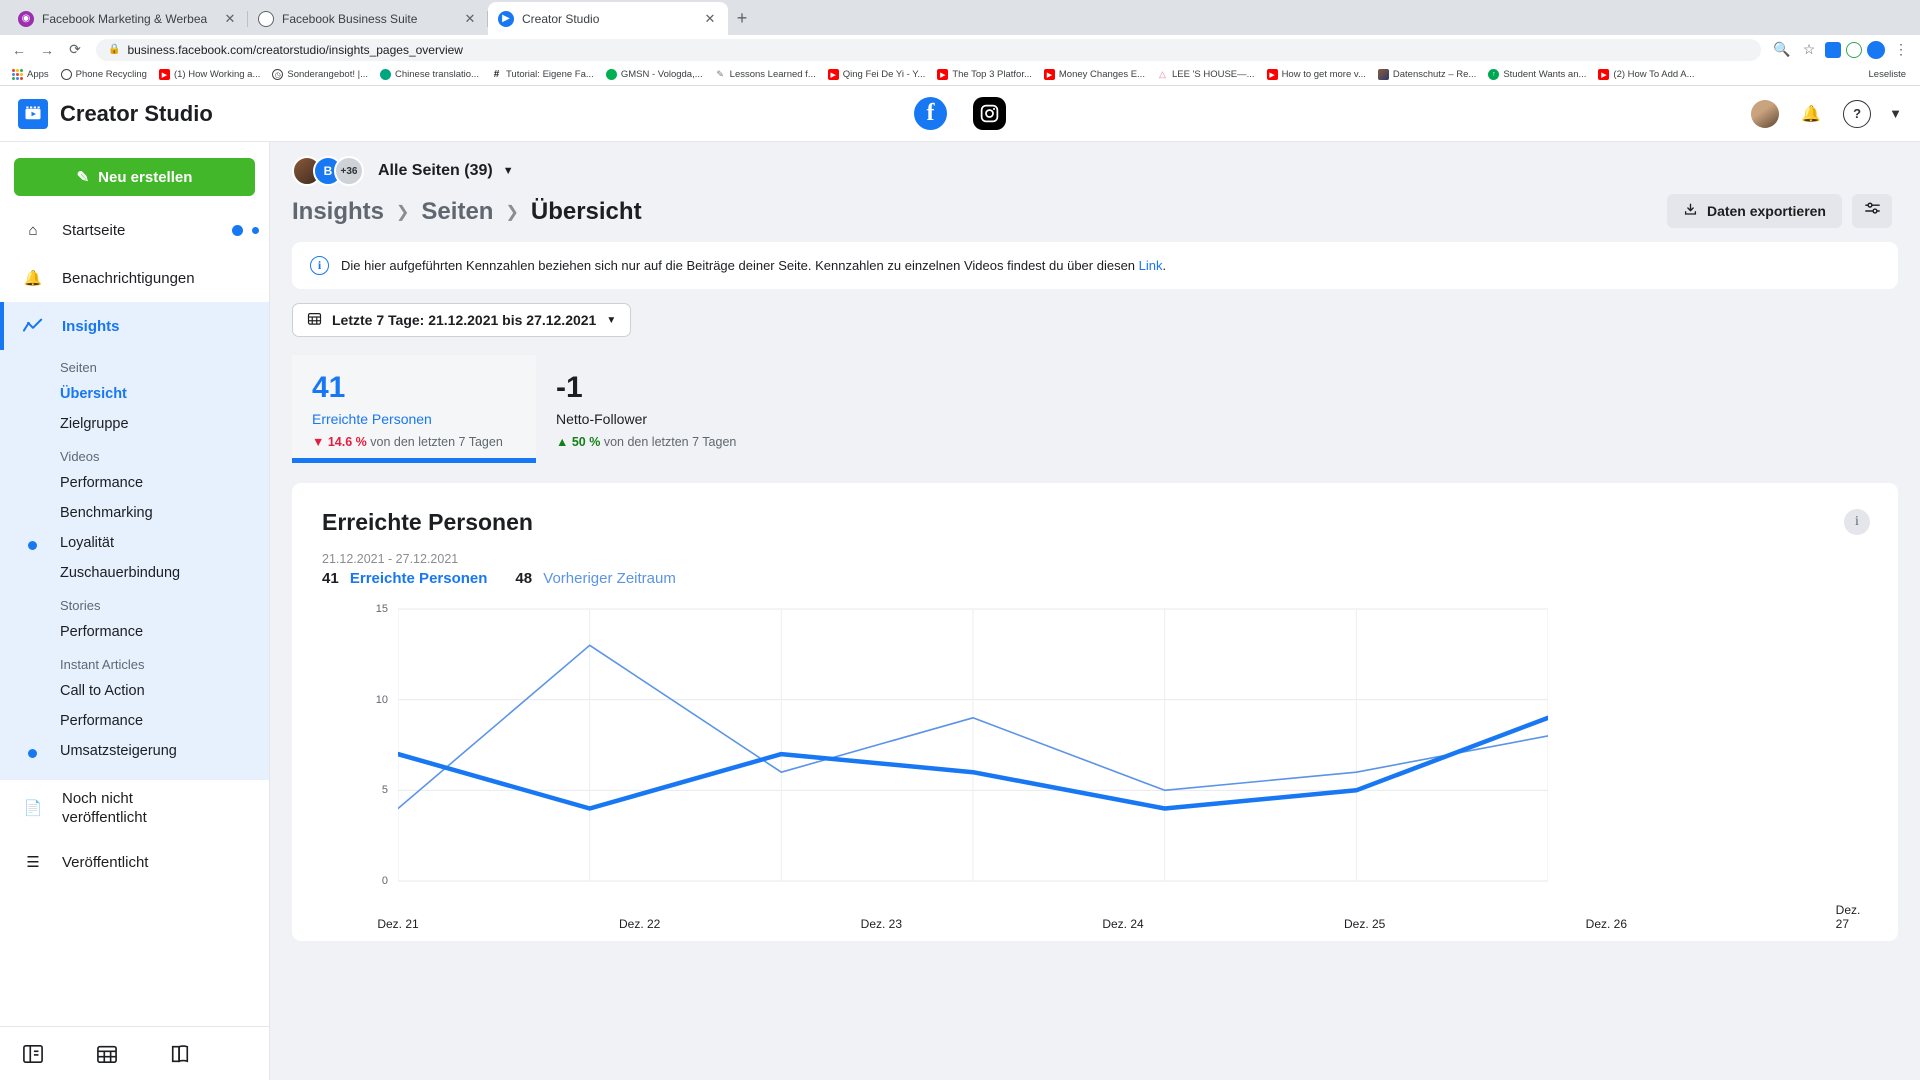 The image size is (1920, 1080). I want to click on settings-sliders-button, so click(1872, 211).